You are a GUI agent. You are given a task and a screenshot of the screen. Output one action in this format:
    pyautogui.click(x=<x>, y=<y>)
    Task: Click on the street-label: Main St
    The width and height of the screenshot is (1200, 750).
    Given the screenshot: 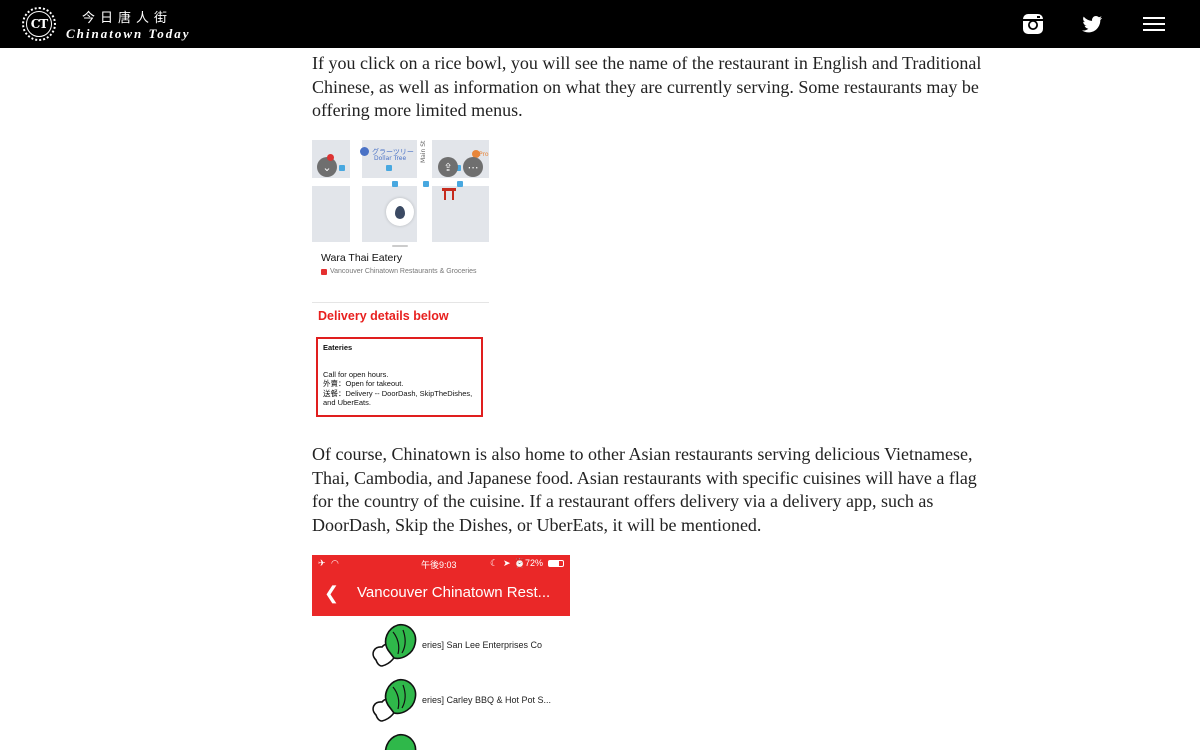 What is the action you would take?
    pyautogui.click(x=423, y=151)
    